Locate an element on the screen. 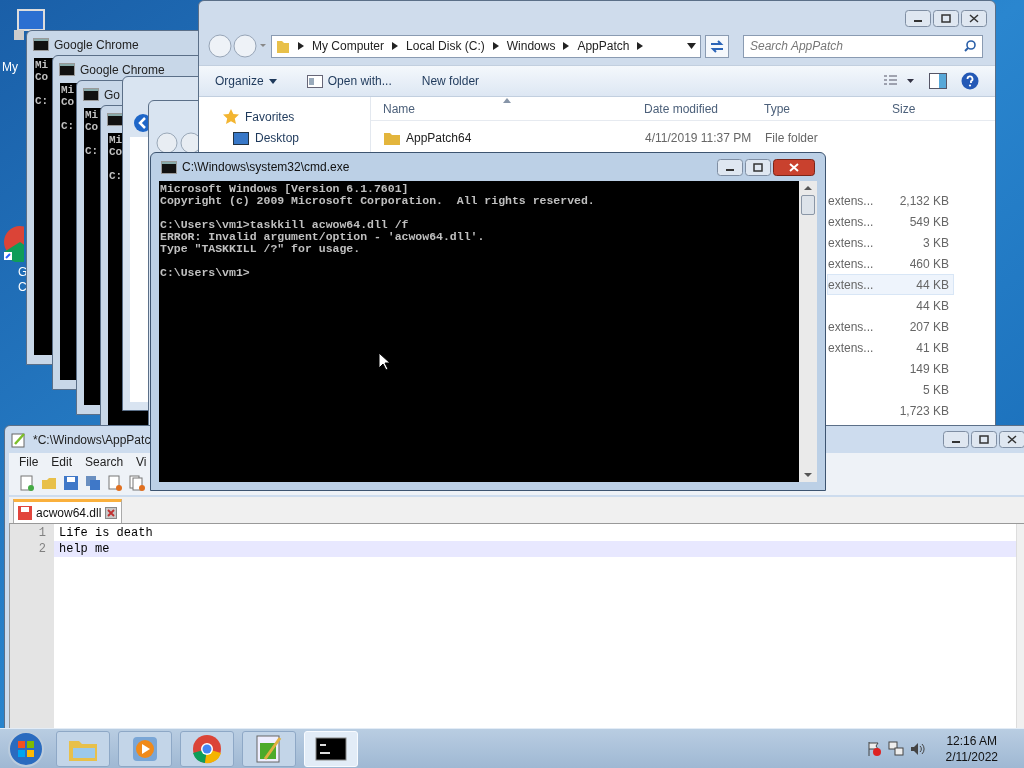 The height and width of the screenshot is (768, 1024). nav-item: Desktop is located at coordinates (277, 138).